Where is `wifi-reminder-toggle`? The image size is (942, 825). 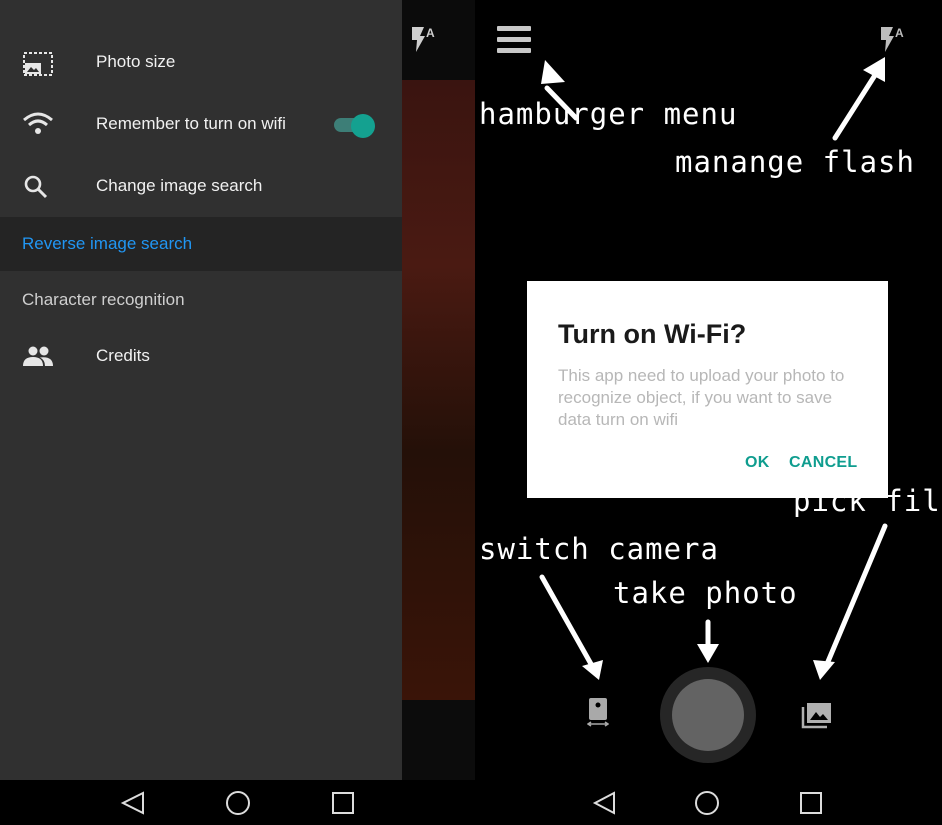 wifi-reminder-toggle is located at coordinates (355, 126).